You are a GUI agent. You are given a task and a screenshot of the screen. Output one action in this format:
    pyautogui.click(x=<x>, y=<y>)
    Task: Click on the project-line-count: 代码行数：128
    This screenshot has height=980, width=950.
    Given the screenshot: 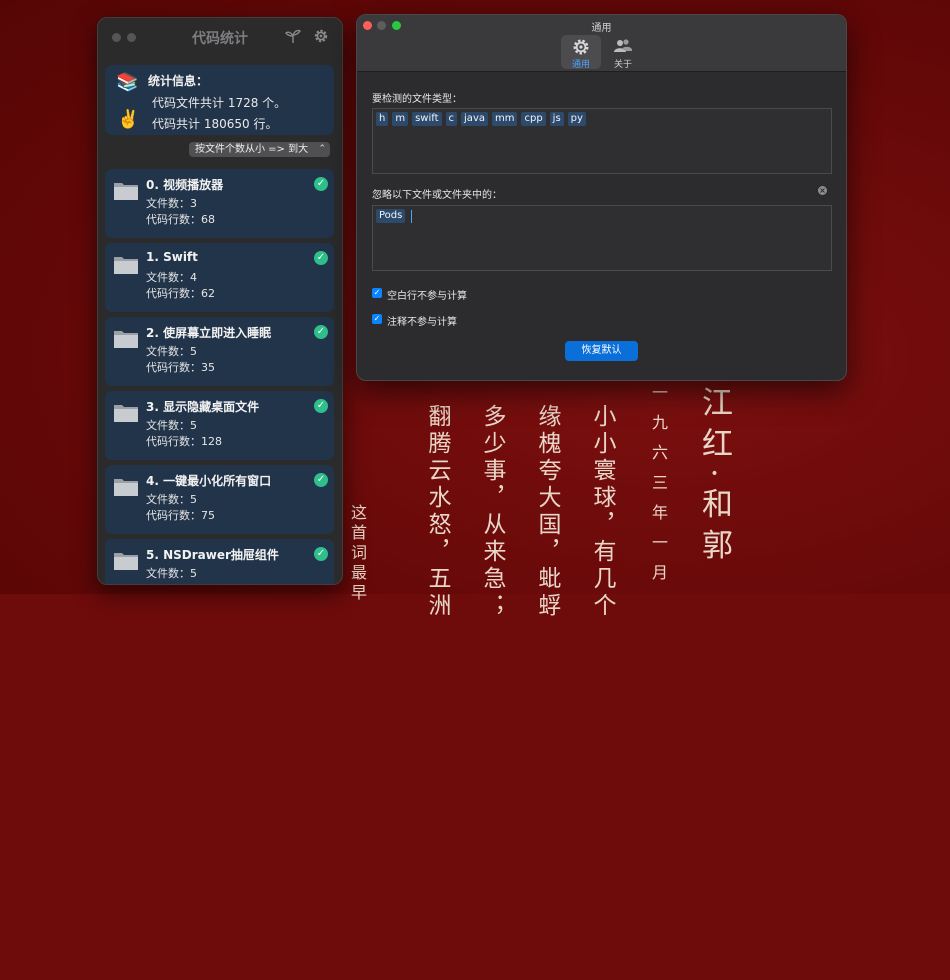 What is the action you would take?
    pyautogui.click(x=184, y=441)
    